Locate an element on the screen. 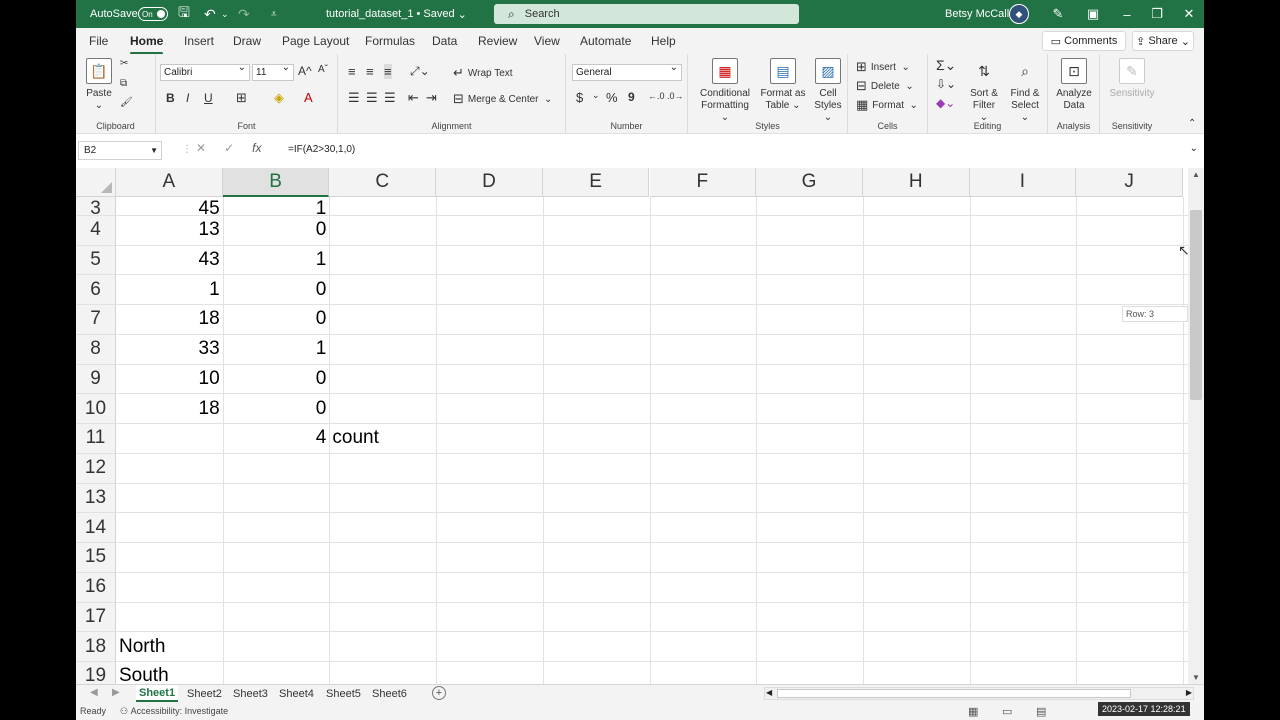  page-break-view-icon: ▤ is located at coordinates (1041, 711).